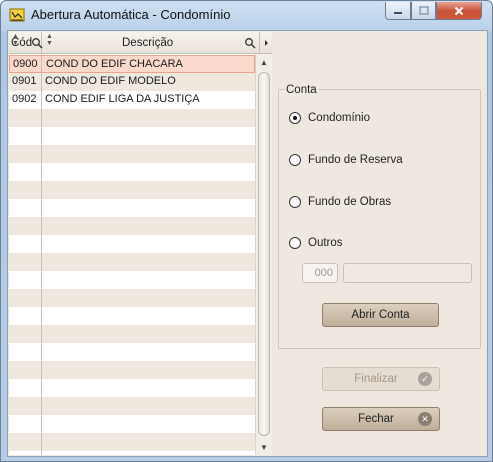 Image resolution: width=493 pixels, height=462 pixels. Describe the element at coordinates (49, 40) in the screenshot. I see `sort-icon: ▲ ▼` at that location.